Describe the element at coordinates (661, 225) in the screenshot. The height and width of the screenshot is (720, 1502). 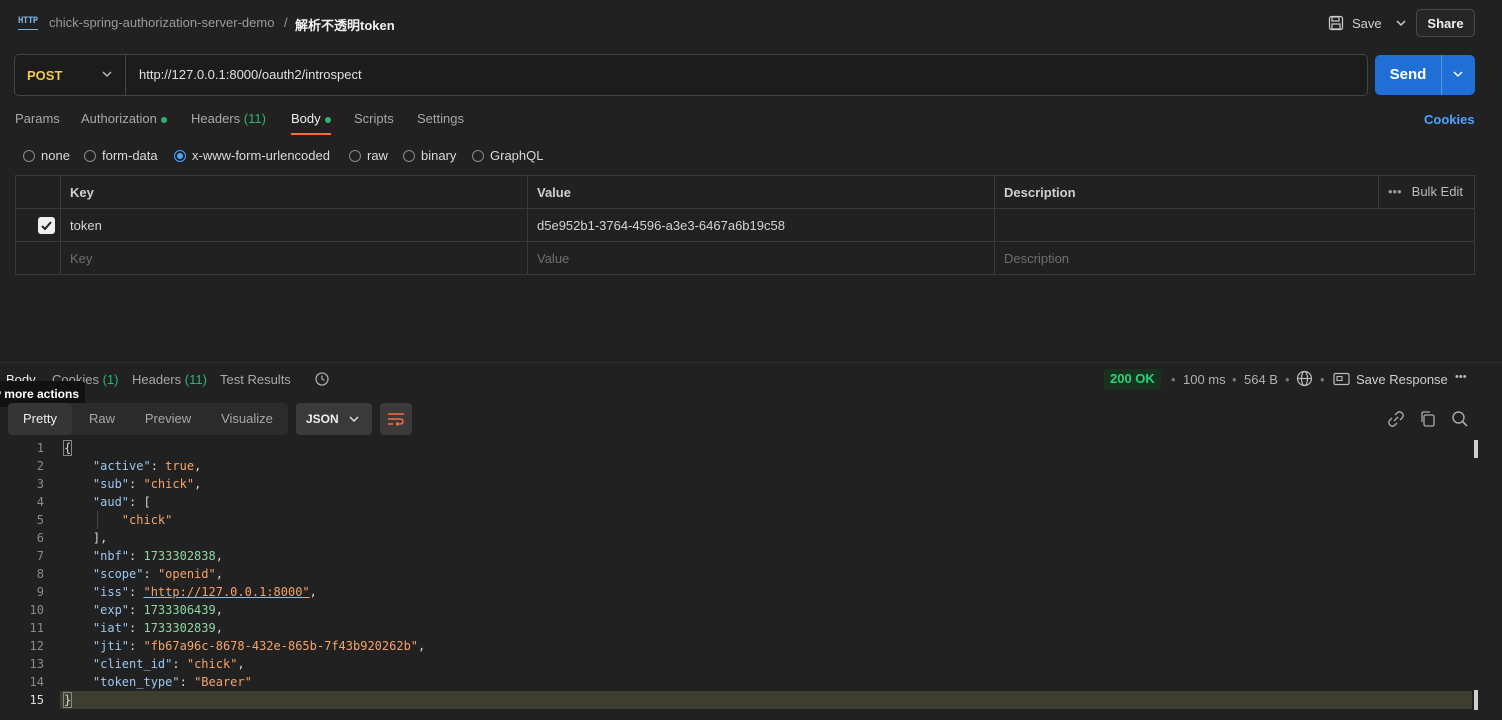
I see `row-value: d5e952b1-3764-4596-a3e3-6467a6b19c58` at that location.